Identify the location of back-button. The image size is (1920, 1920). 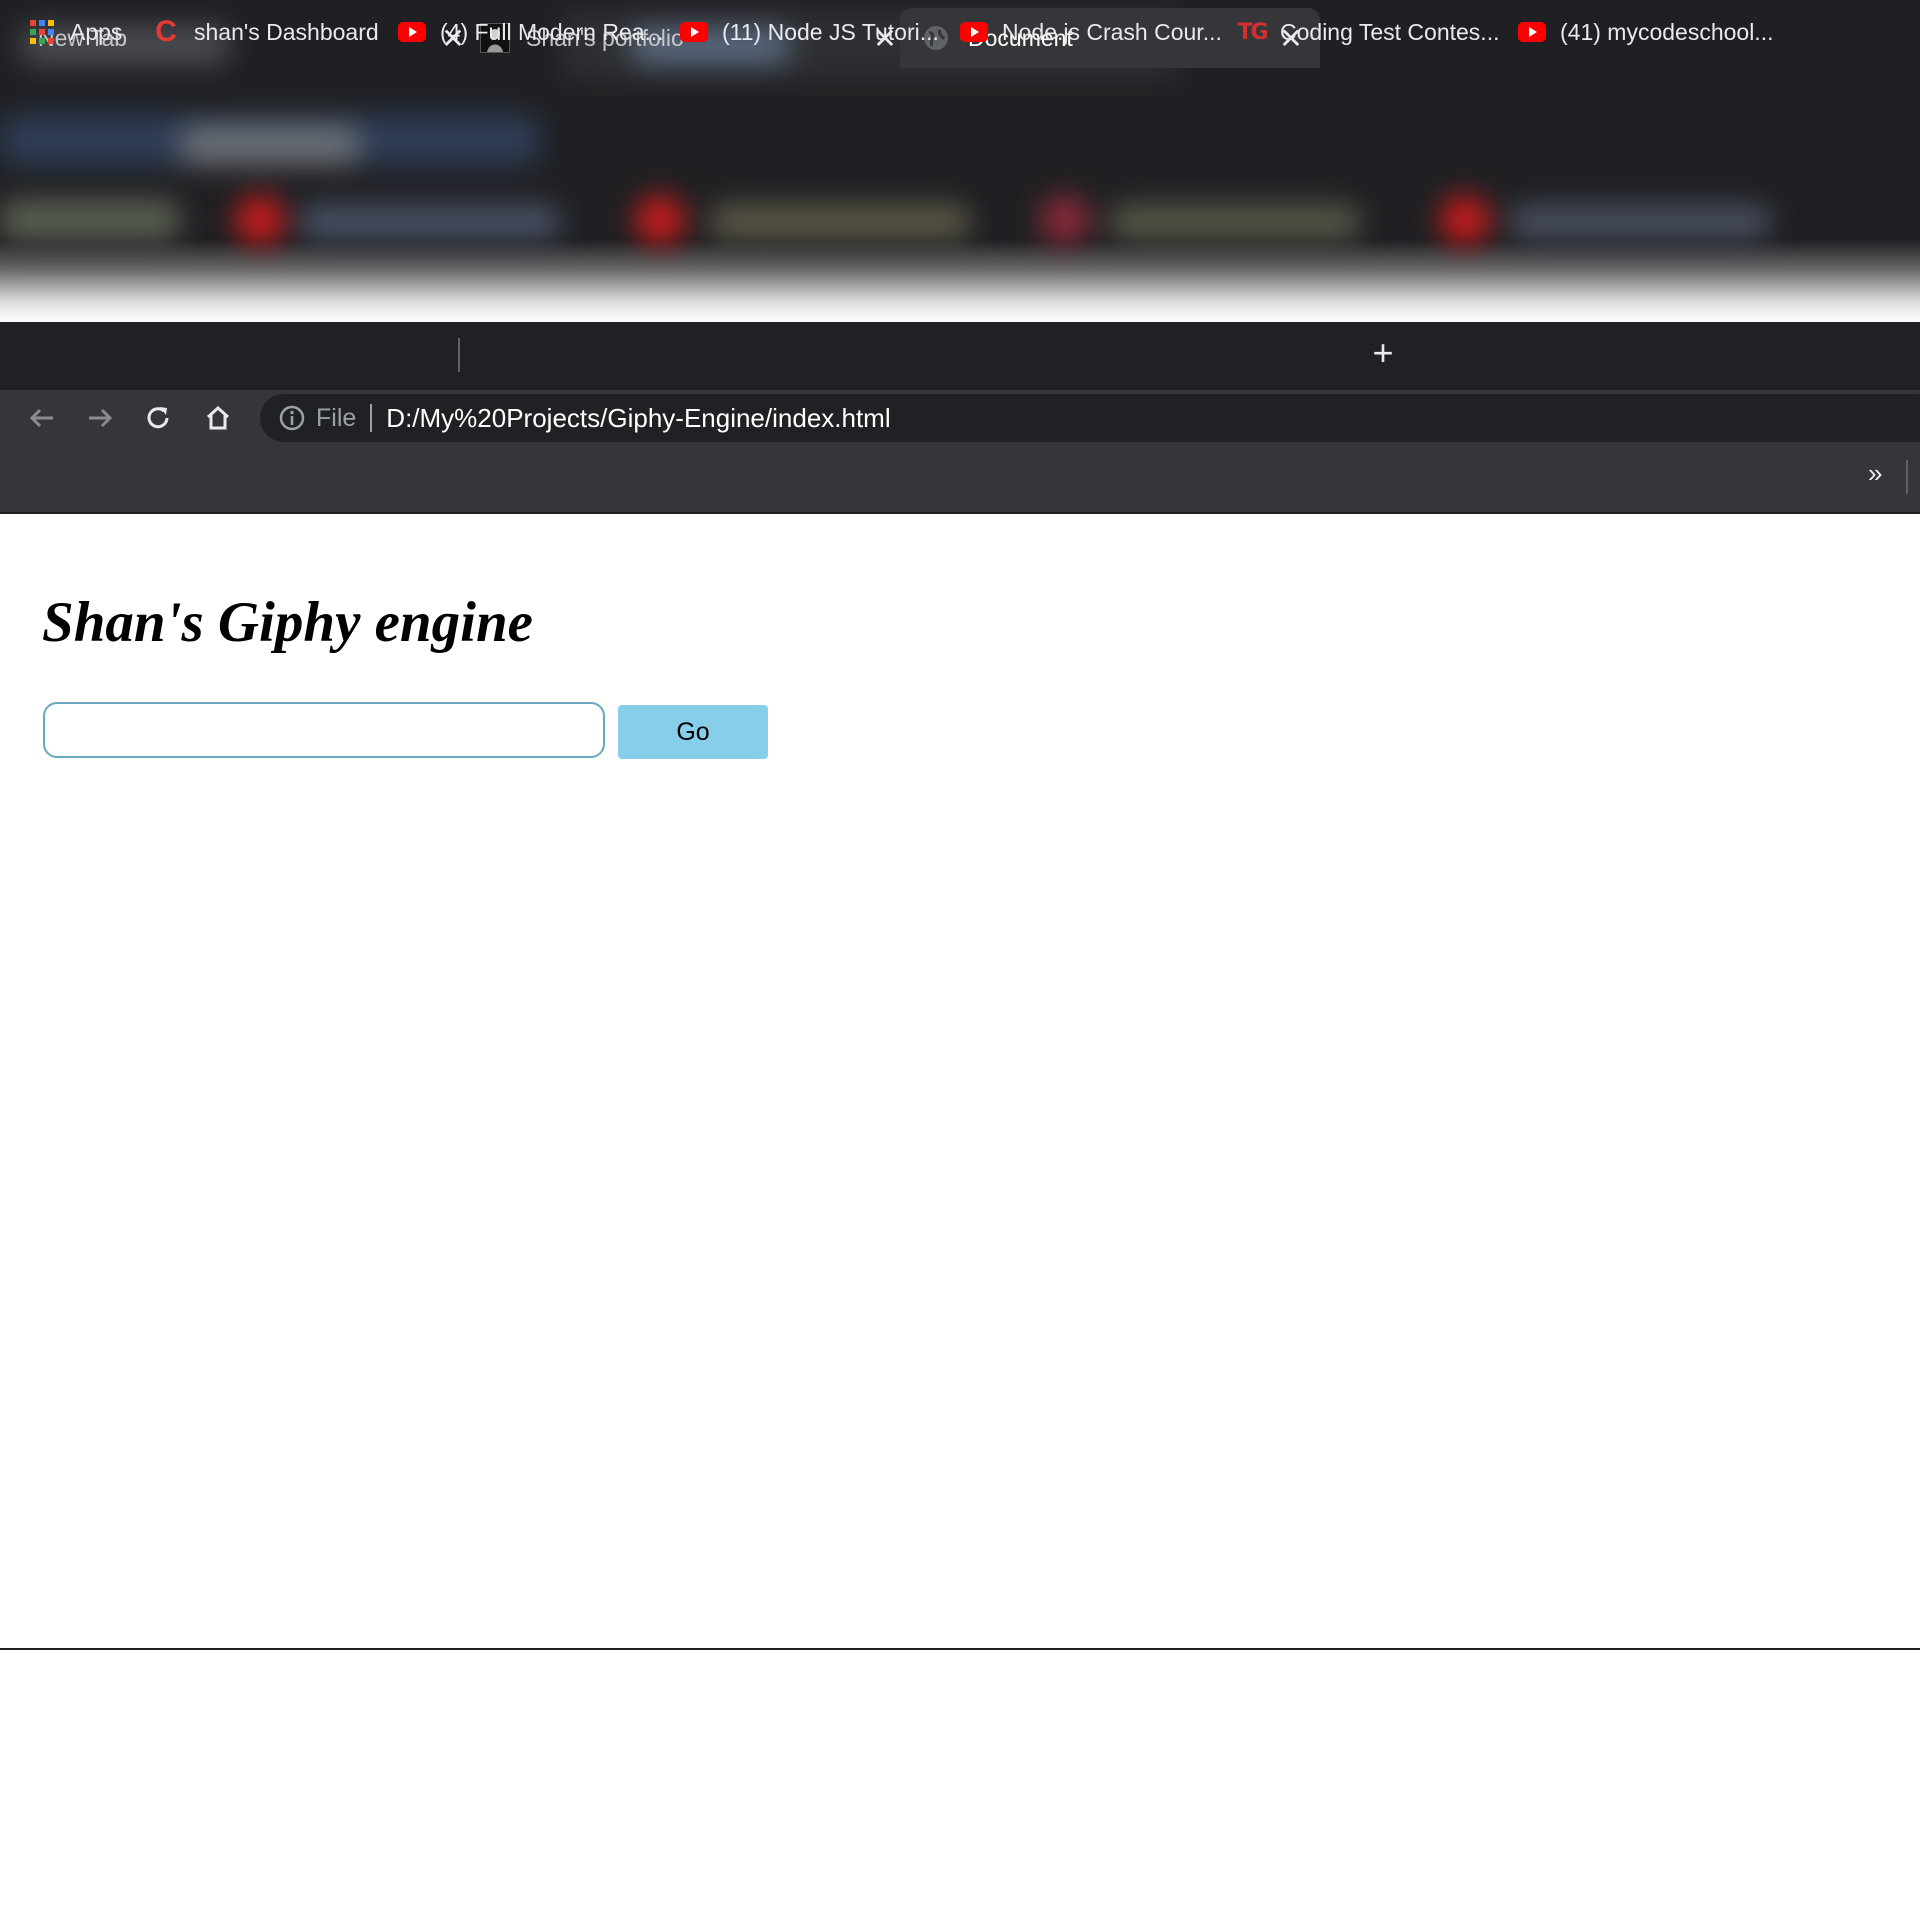
(42, 418).